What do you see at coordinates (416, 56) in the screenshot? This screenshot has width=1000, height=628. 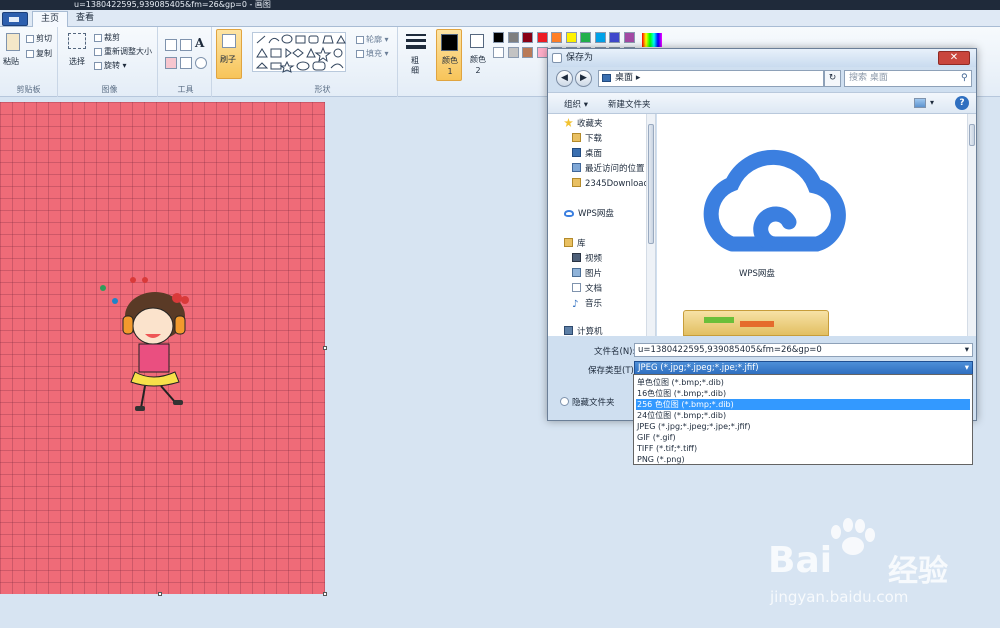 I see `size-button: 粗细` at bounding box center [416, 56].